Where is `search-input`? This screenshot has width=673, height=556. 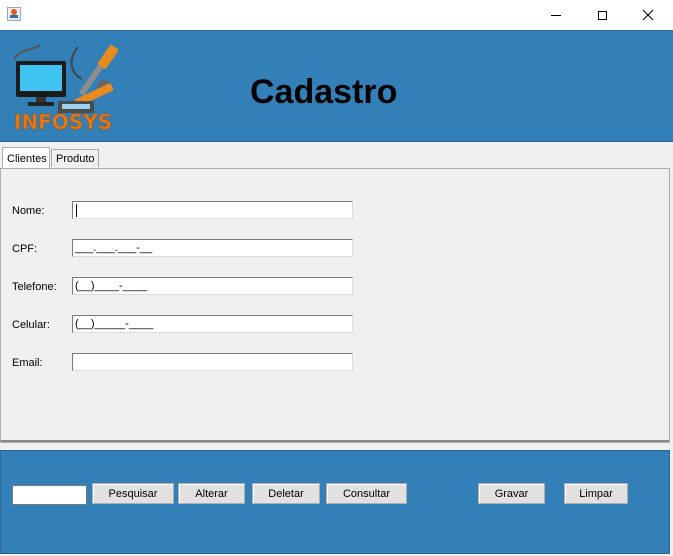
search-input is located at coordinates (49, 495).